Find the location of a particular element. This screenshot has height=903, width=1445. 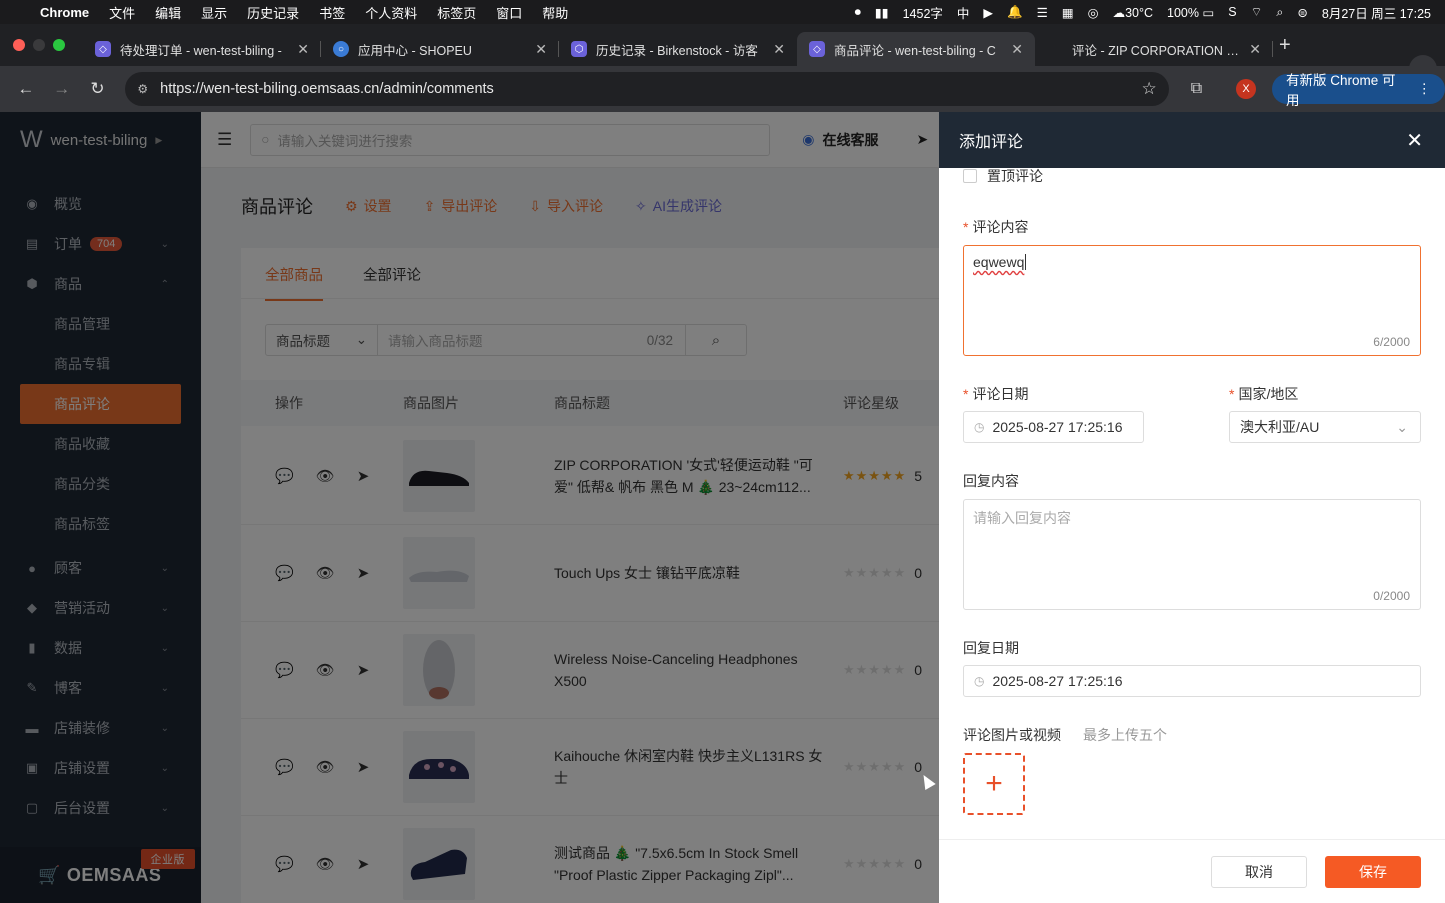

shield-favicon-icon: ⬡ is located at coordinates (579, 49).